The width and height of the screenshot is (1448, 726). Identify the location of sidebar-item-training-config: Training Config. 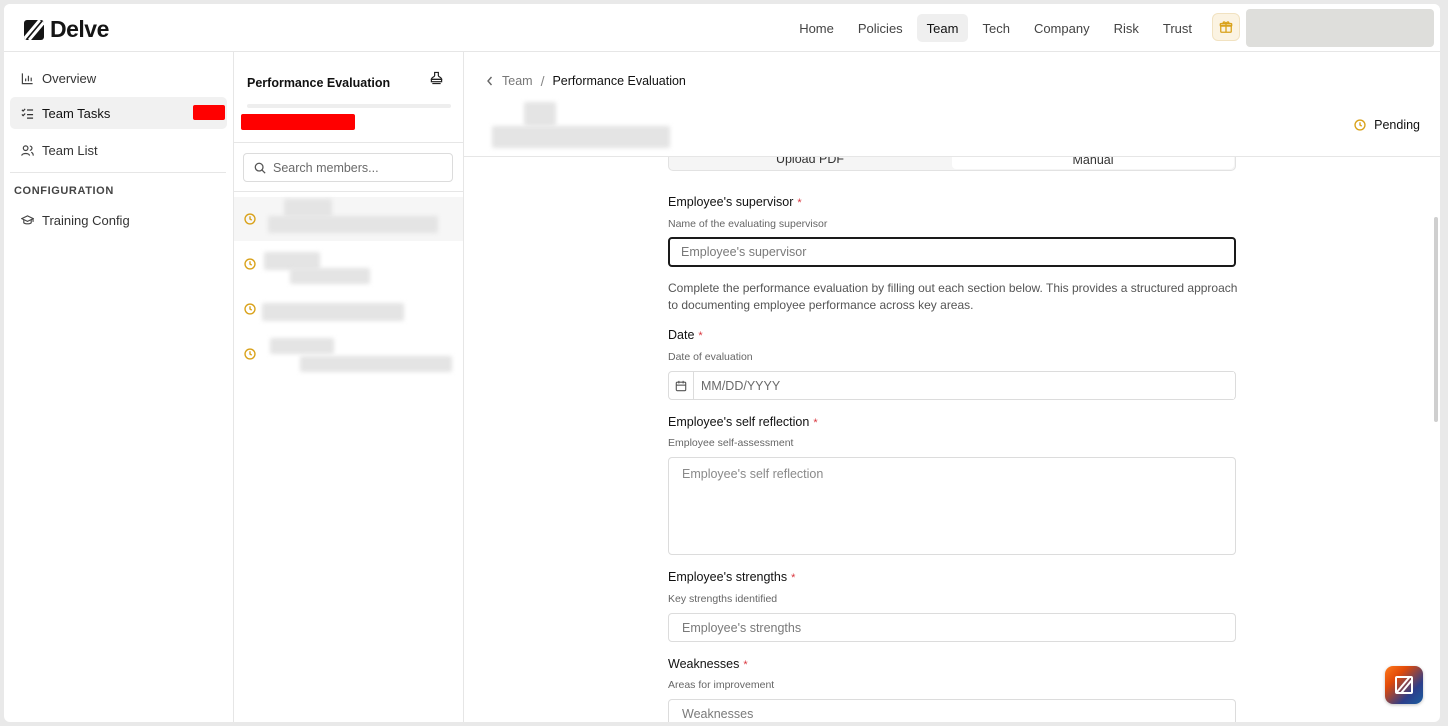
(118, 220).